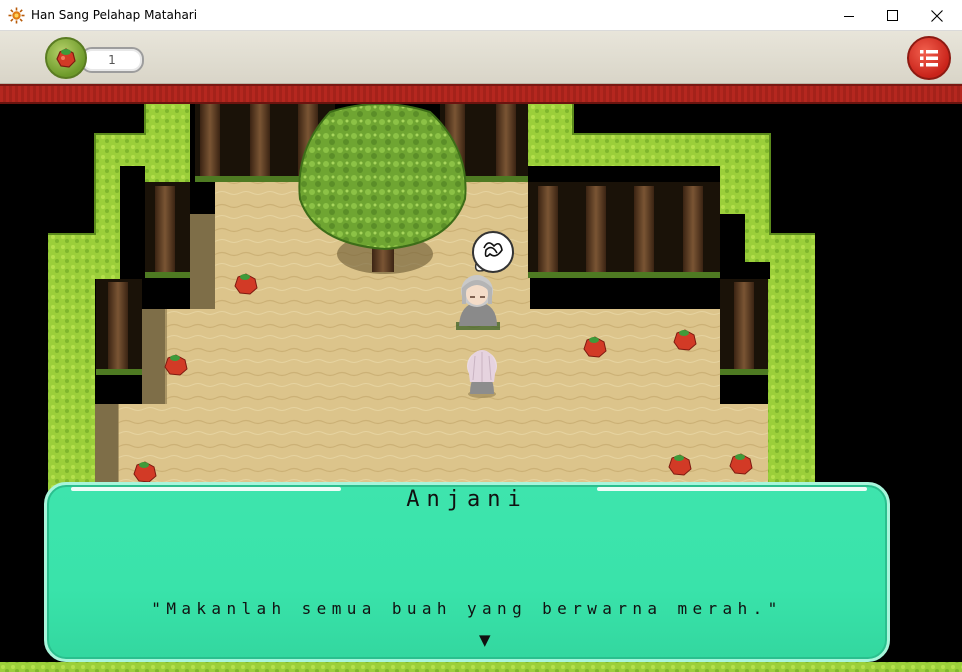 The height and width of the screenshot is (672, 962). I want to click on close-button, so click(937, 15).